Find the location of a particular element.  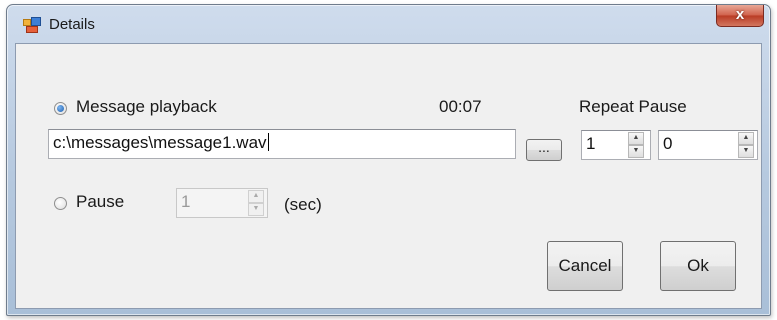

repeat-pause-label: Repeat Pause is located at coordinates (633, 106).